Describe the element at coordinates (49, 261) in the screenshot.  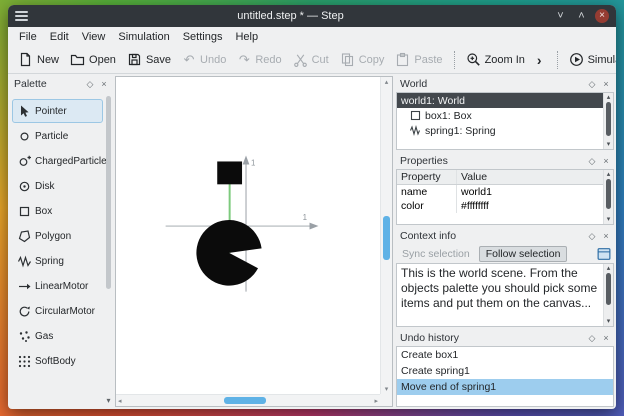
I see `palette-item-label: Spring` at that location.